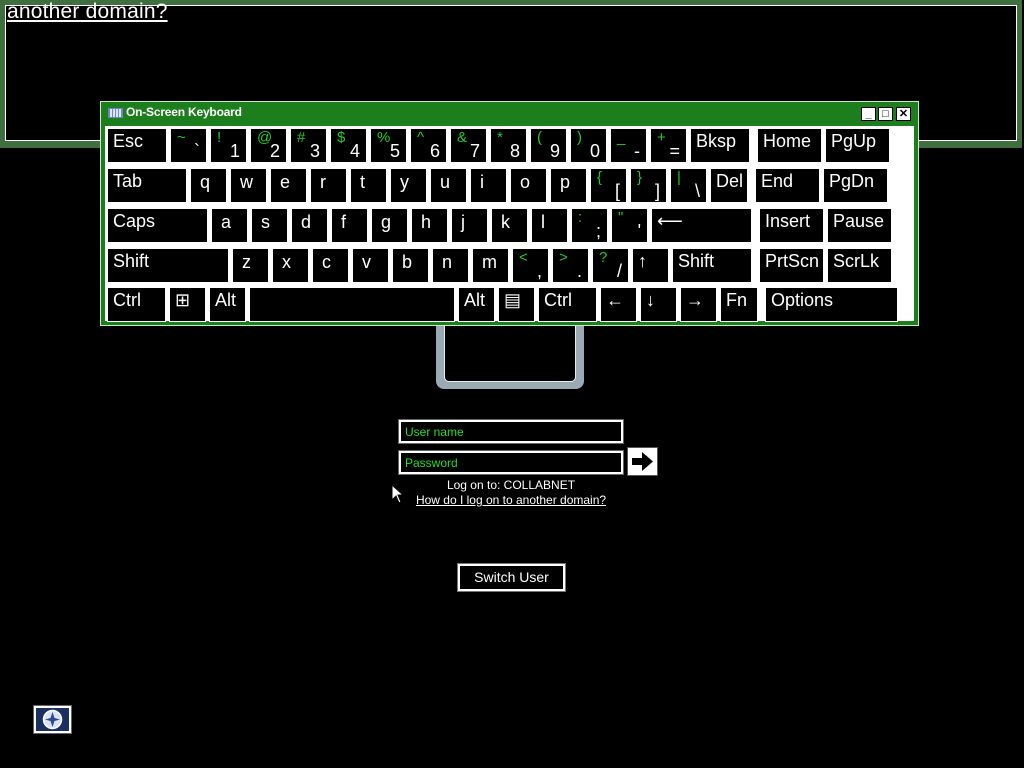 This screenshot has height=768, width=1024. I want to click on key-down: ↓, so click(658, 304).